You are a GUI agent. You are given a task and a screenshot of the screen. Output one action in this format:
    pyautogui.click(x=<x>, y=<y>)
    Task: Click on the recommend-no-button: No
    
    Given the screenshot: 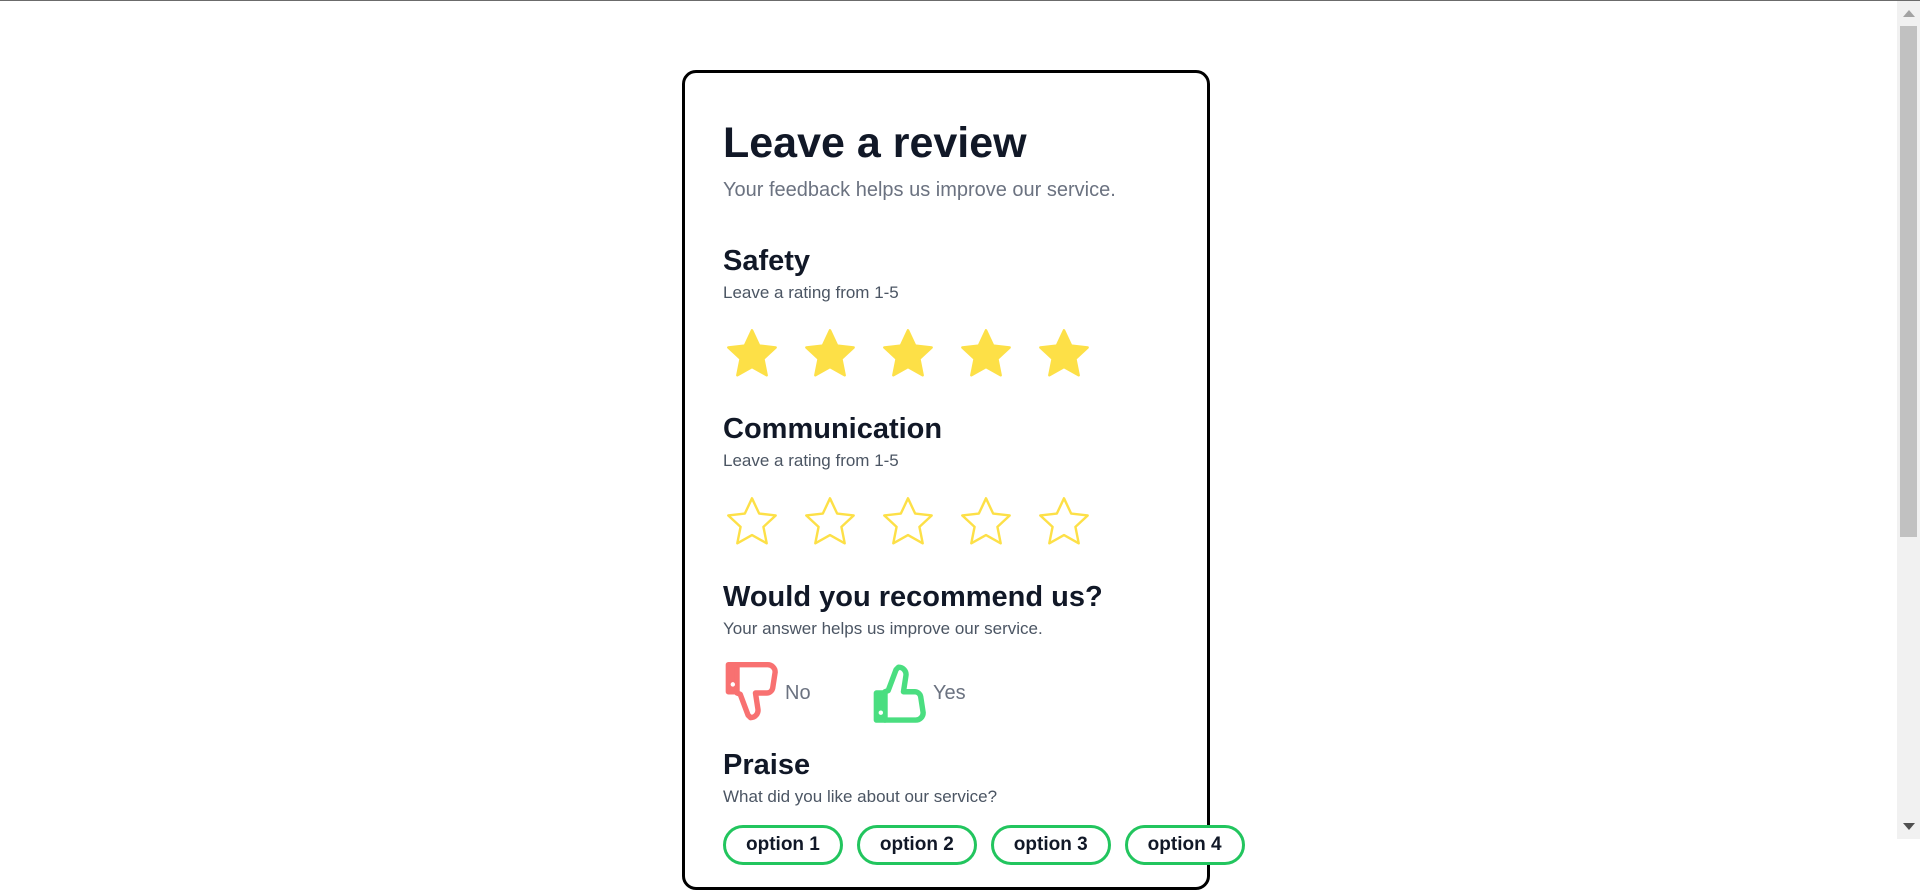 What is the action you would take?
    pyautogui.click(x=767, y=693)
    